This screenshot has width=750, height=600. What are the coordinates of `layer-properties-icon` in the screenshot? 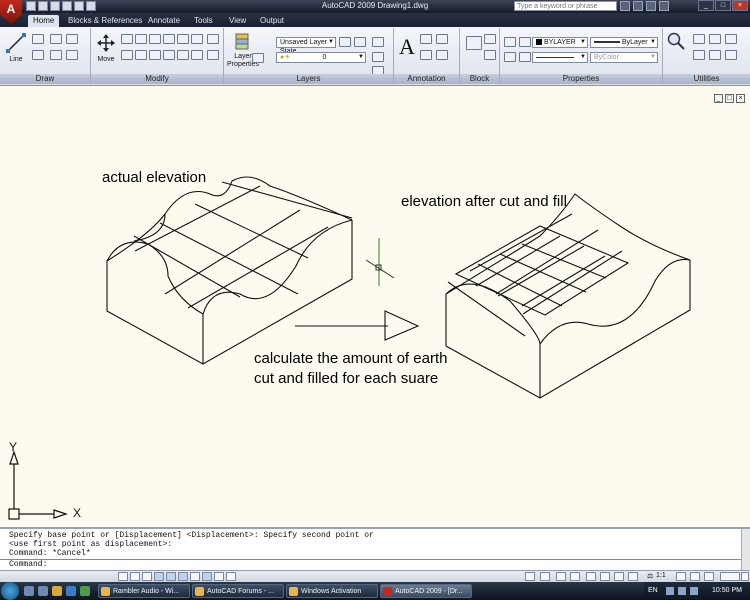 It's located at (242, 41).